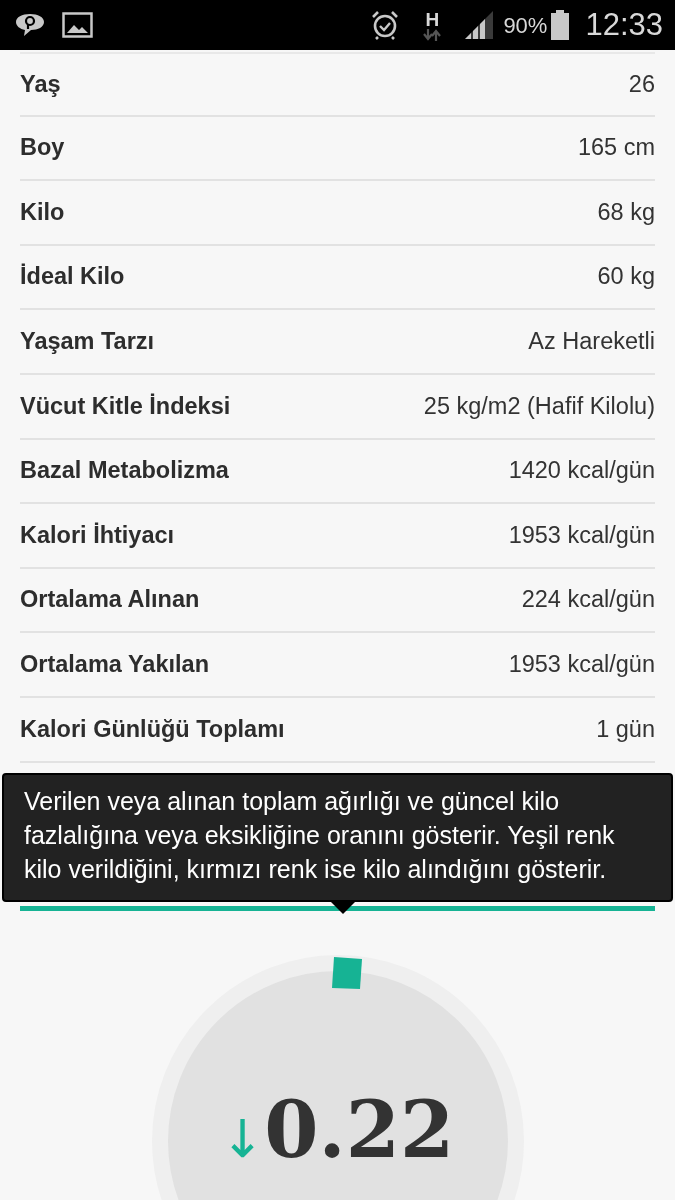 The width and height of the screenshot is (675, 1200). Describe the element at coordinates (616, 148) in the screenshot. I see `field-value: 165 cm` at that location.